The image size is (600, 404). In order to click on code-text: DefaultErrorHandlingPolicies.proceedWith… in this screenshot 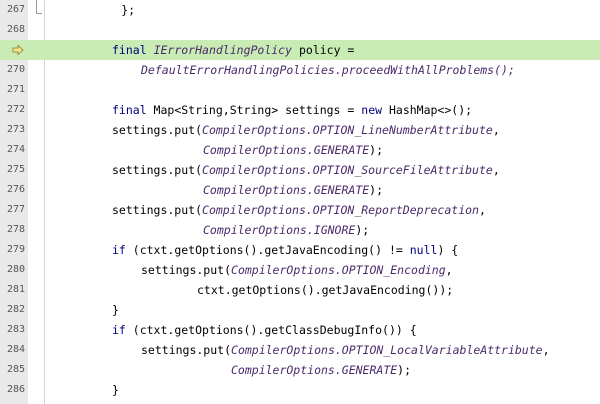, I will do `click(328, 70)`.